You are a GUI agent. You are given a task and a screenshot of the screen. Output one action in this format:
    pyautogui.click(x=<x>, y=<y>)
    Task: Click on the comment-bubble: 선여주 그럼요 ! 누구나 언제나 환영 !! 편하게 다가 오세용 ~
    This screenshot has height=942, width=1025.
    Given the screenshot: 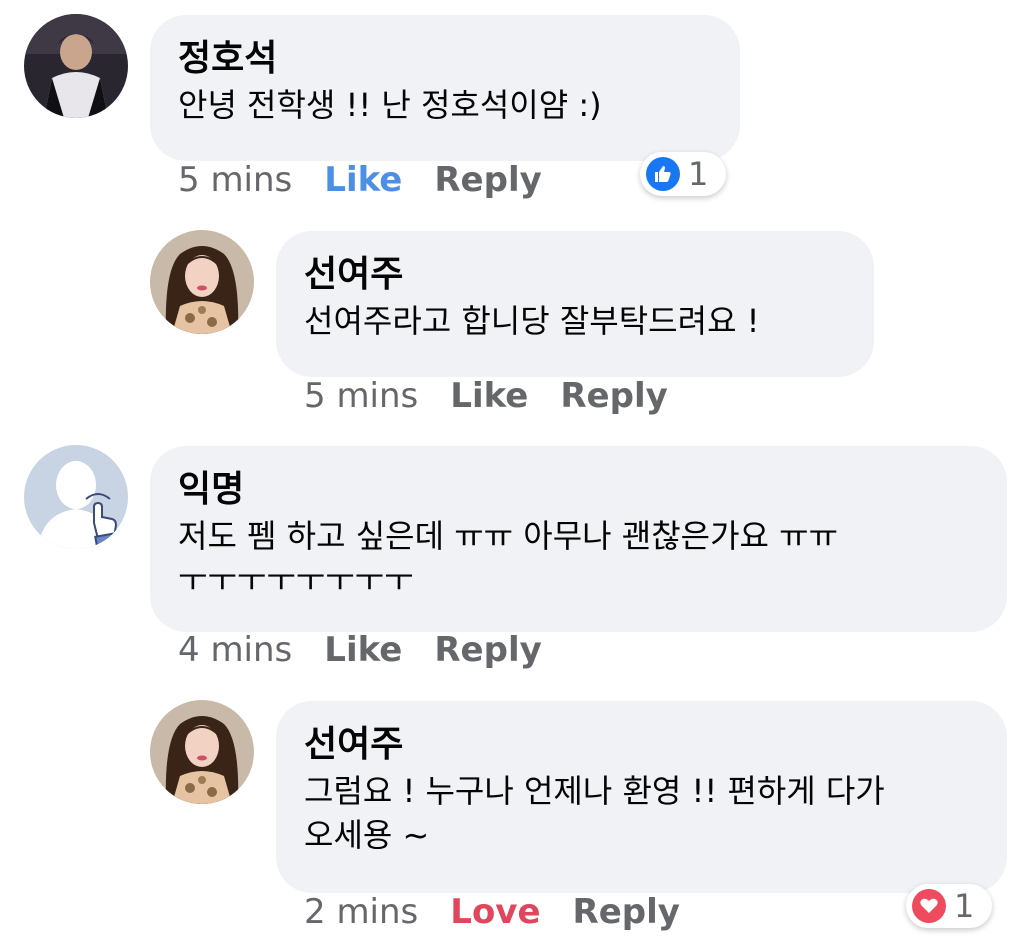 What is the action you would take?
    pyautogui.click(x=641, y=797)
    